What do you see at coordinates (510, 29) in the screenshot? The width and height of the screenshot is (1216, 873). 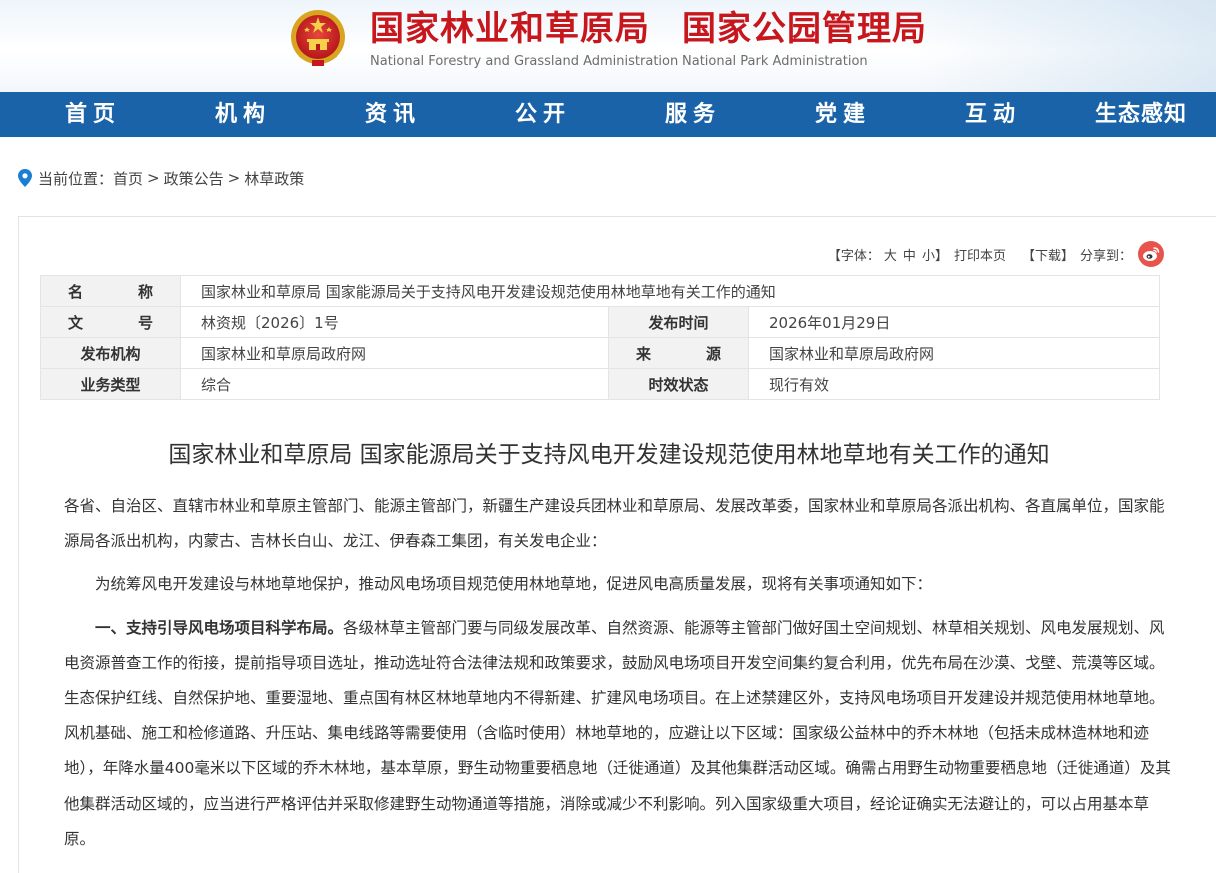 I see `site-title-forestry: 国家林业和草原局` at bounding box center [510, 29].